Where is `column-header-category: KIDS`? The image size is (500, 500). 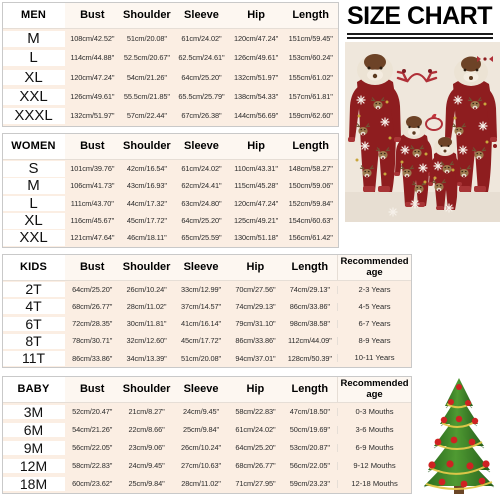 column-header-category: KIDS is located at coordinates (34, 267).